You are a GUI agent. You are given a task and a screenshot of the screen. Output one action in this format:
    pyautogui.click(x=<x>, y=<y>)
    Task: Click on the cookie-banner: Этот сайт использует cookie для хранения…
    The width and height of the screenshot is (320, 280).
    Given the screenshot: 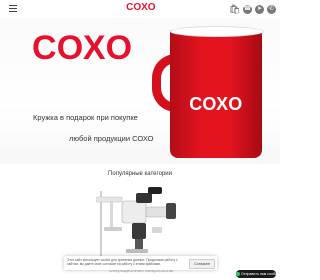 What is the action you would take?
    pyautogui.click(x=140, y=263)
    